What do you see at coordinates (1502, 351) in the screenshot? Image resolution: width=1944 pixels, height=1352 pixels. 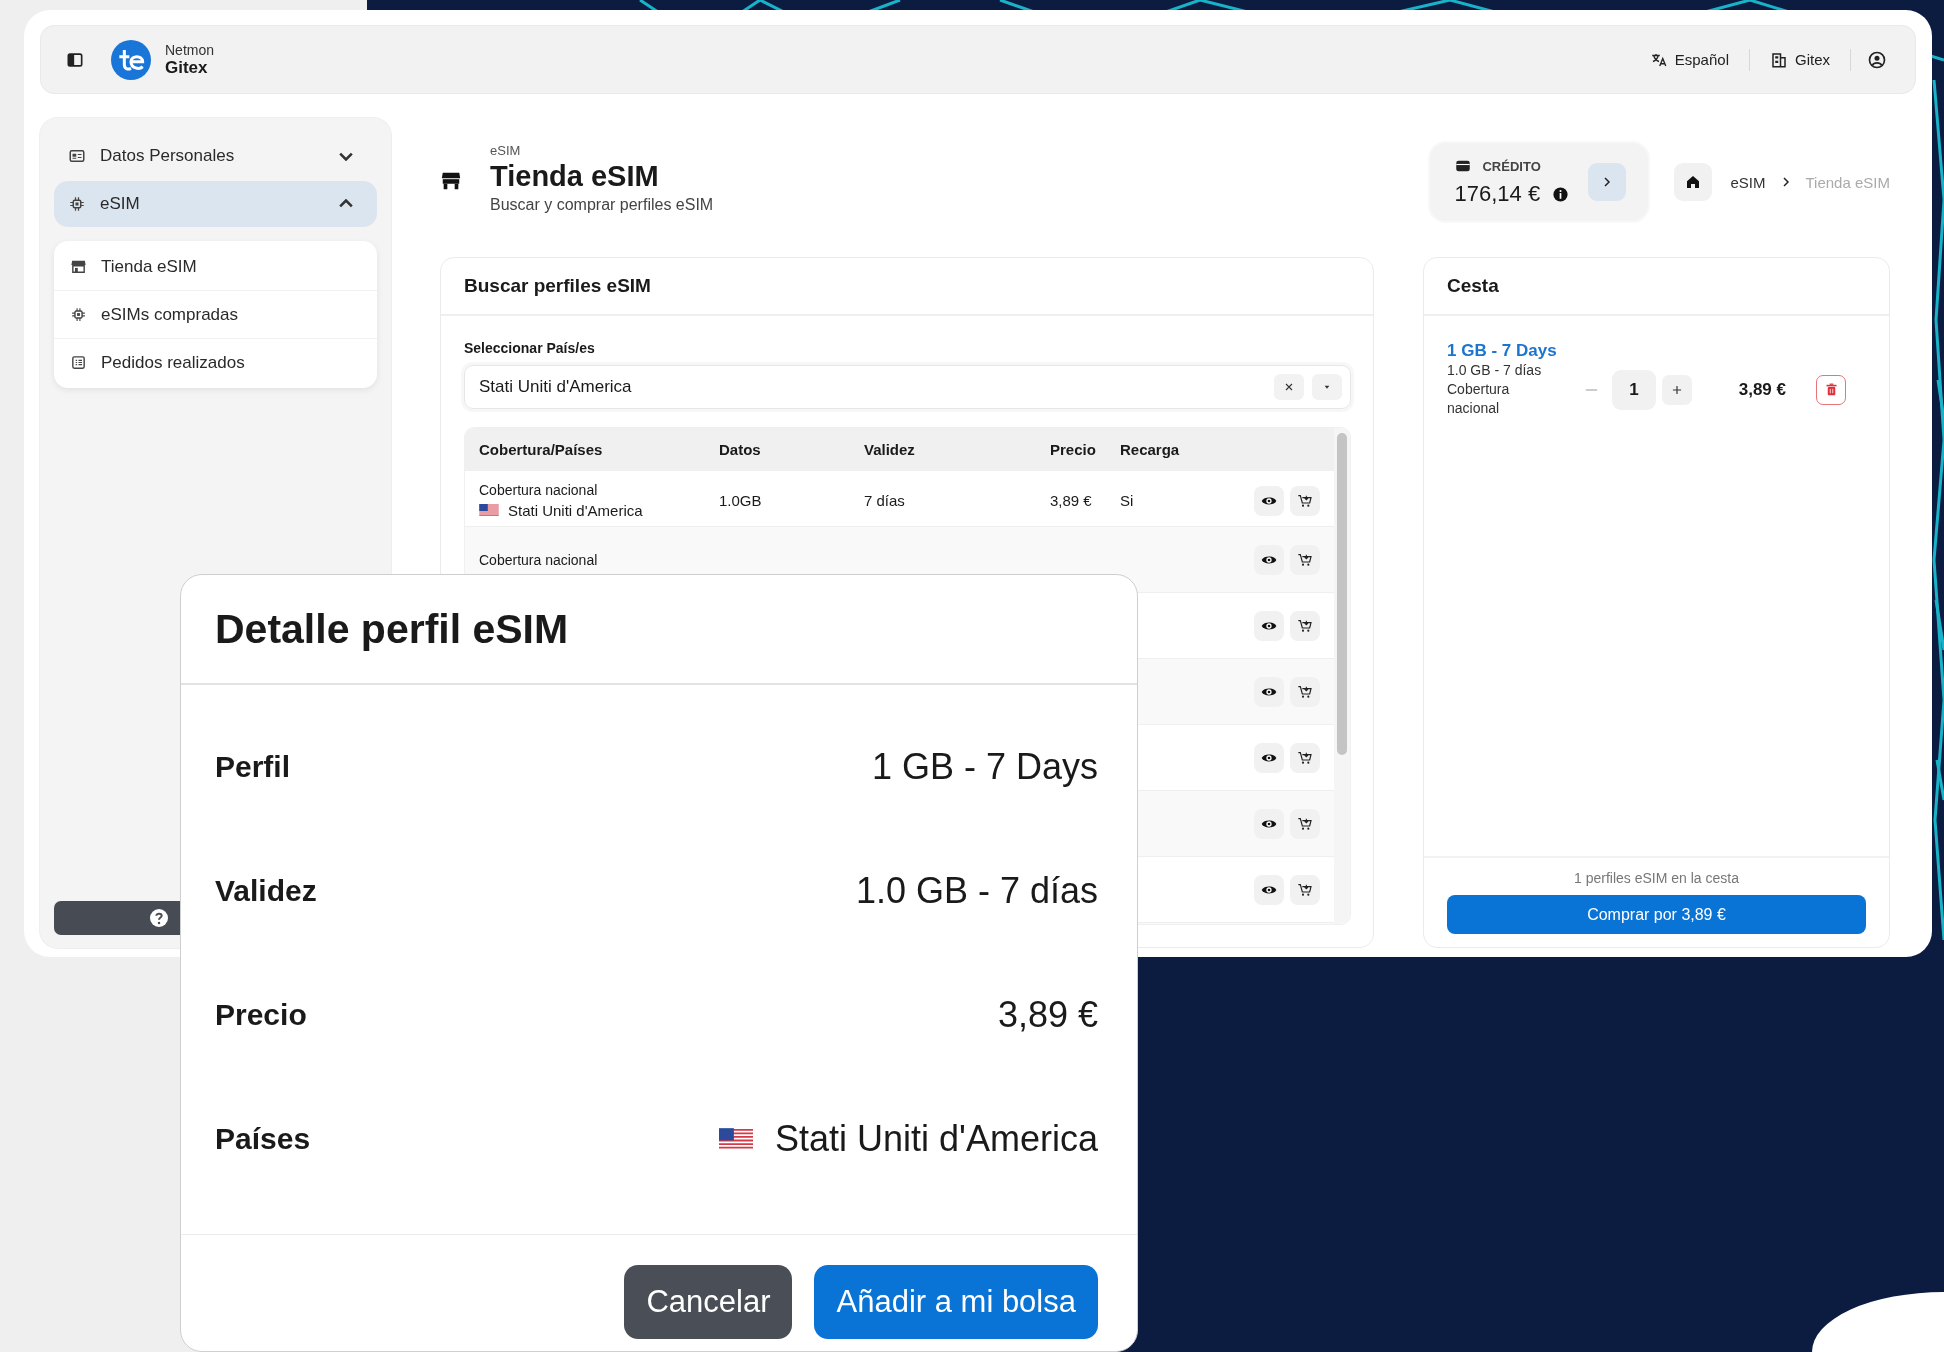 I see `product-name: 1 GB - 7 Days` at bounding box center [1502, 351].